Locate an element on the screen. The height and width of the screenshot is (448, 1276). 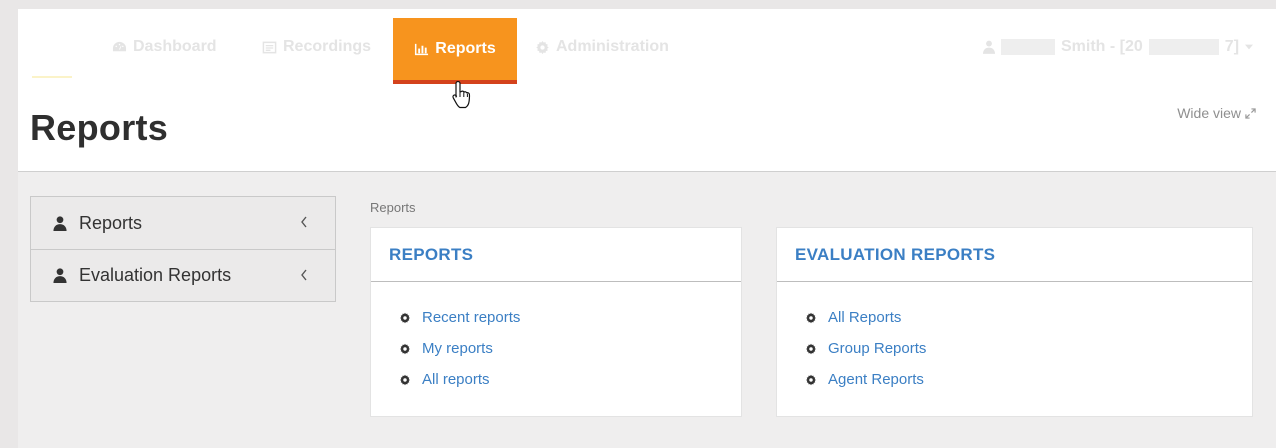
nav-dashboard-label: Dashboard is located at coordinates (175, 46).